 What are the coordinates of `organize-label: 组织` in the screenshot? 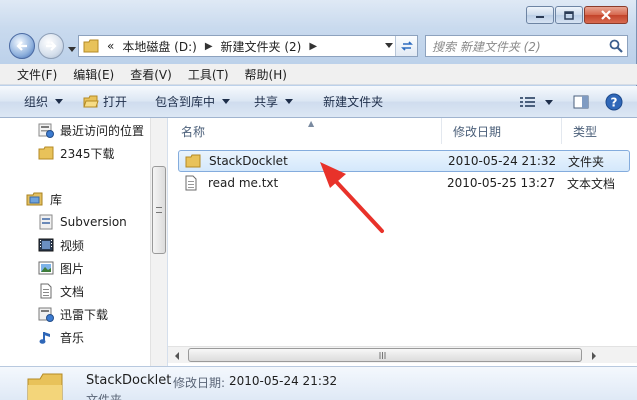 It's located at (36, 102).